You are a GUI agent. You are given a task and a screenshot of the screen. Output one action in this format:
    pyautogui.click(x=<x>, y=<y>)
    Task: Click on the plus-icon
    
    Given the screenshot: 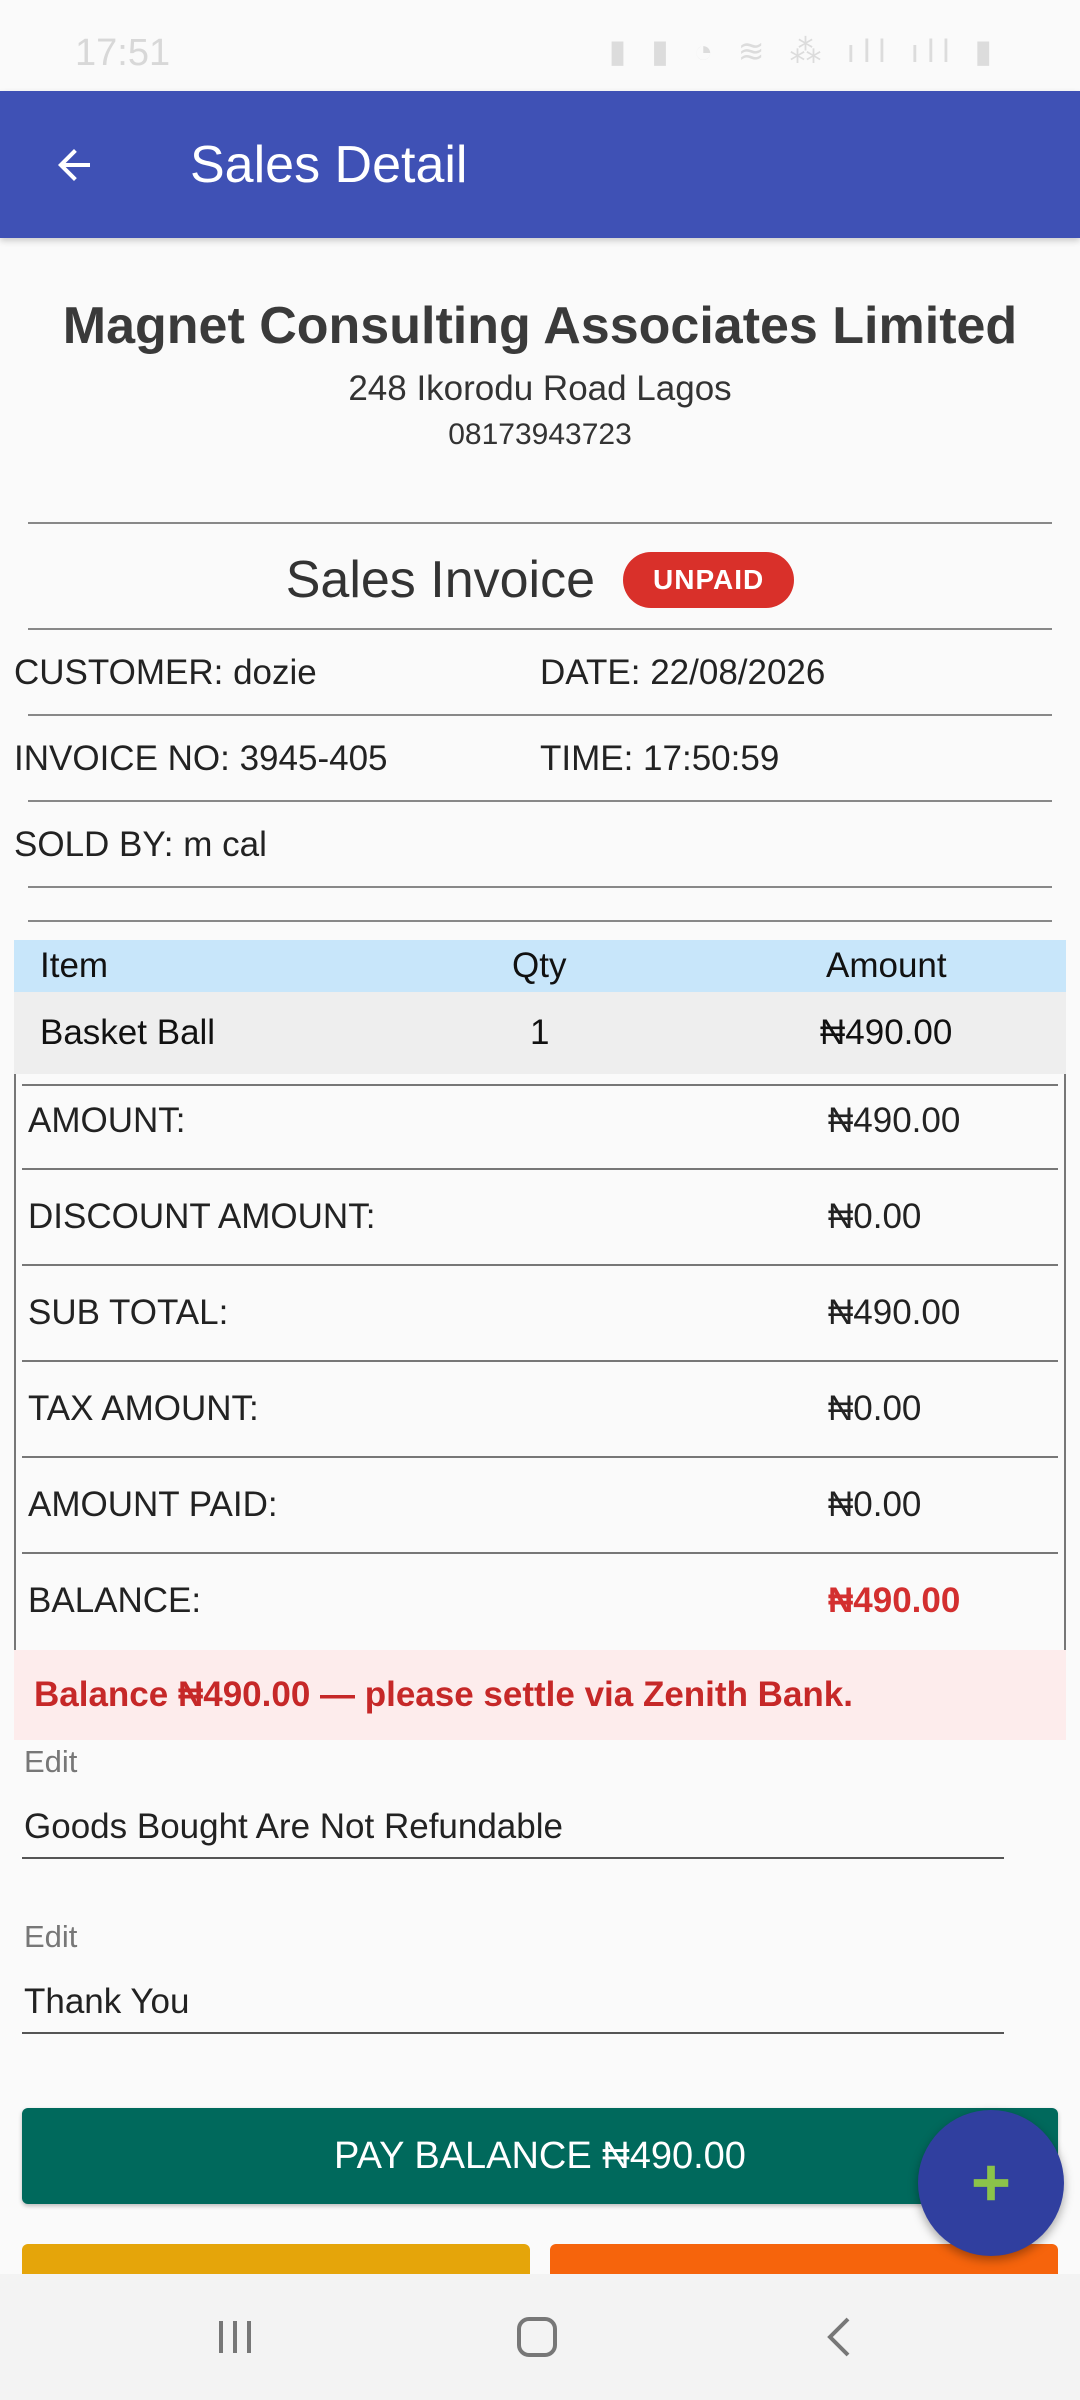 What is the action you would take?
    pyautogui.click(x=991, y=2183)
    